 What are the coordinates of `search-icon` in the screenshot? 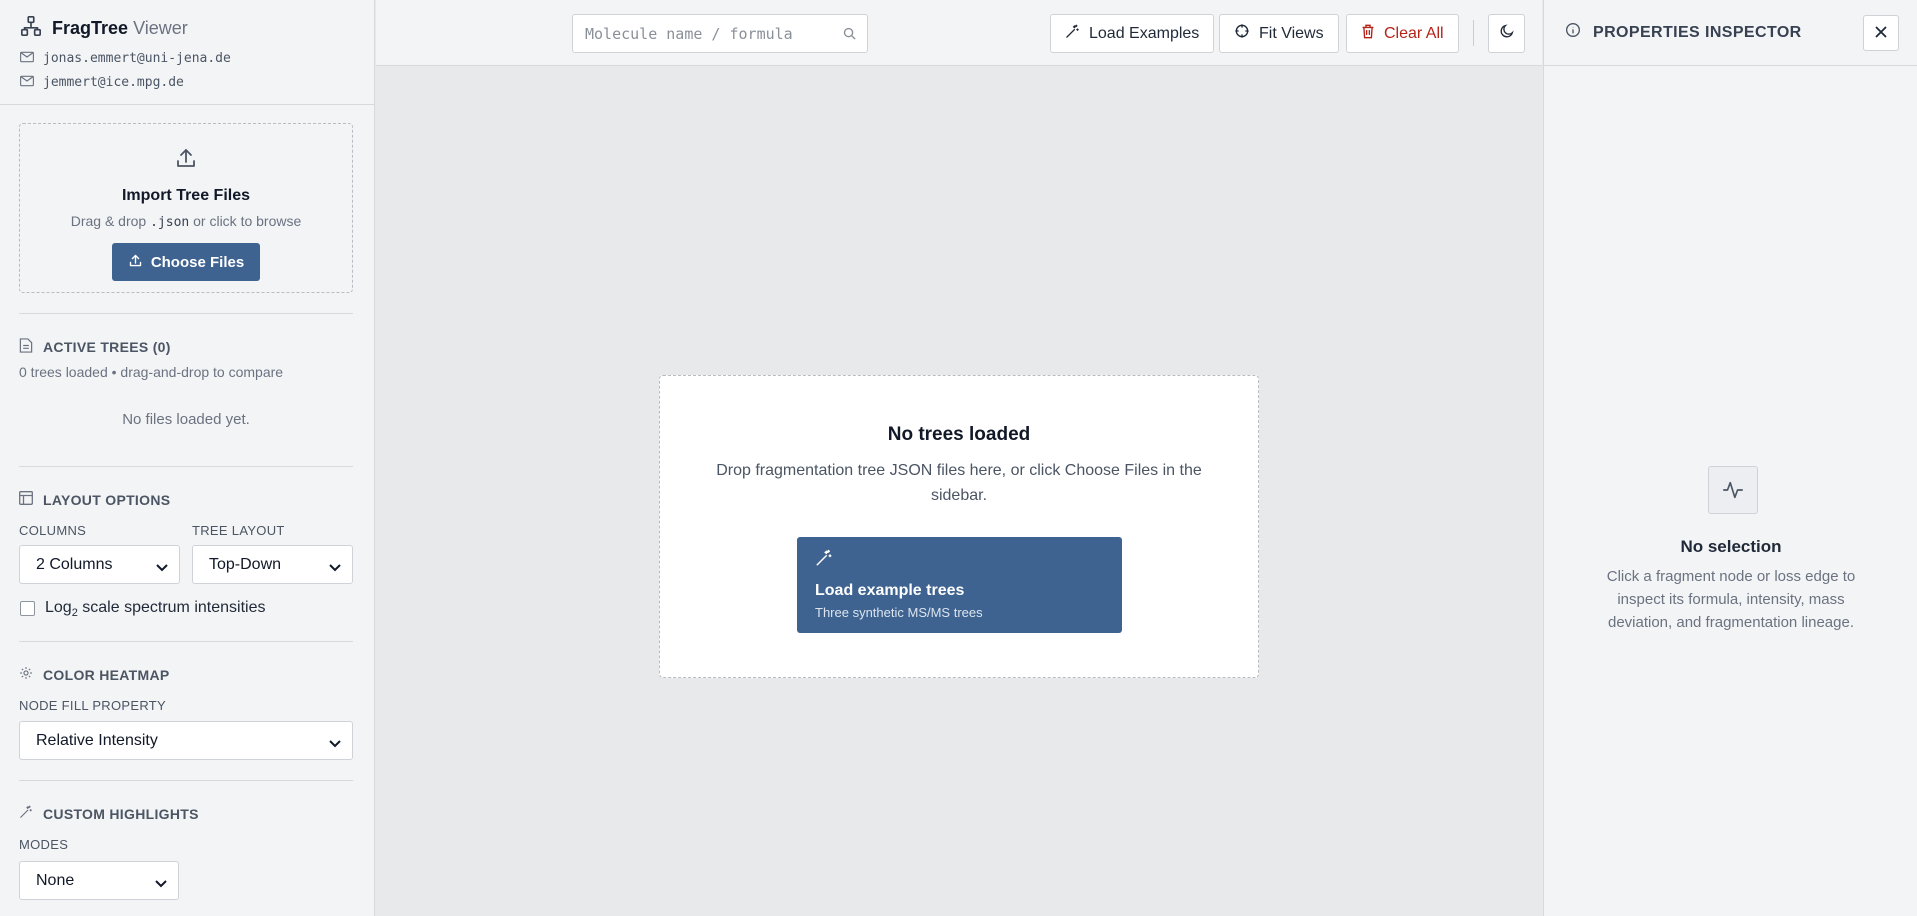 It's located at (849, 36).